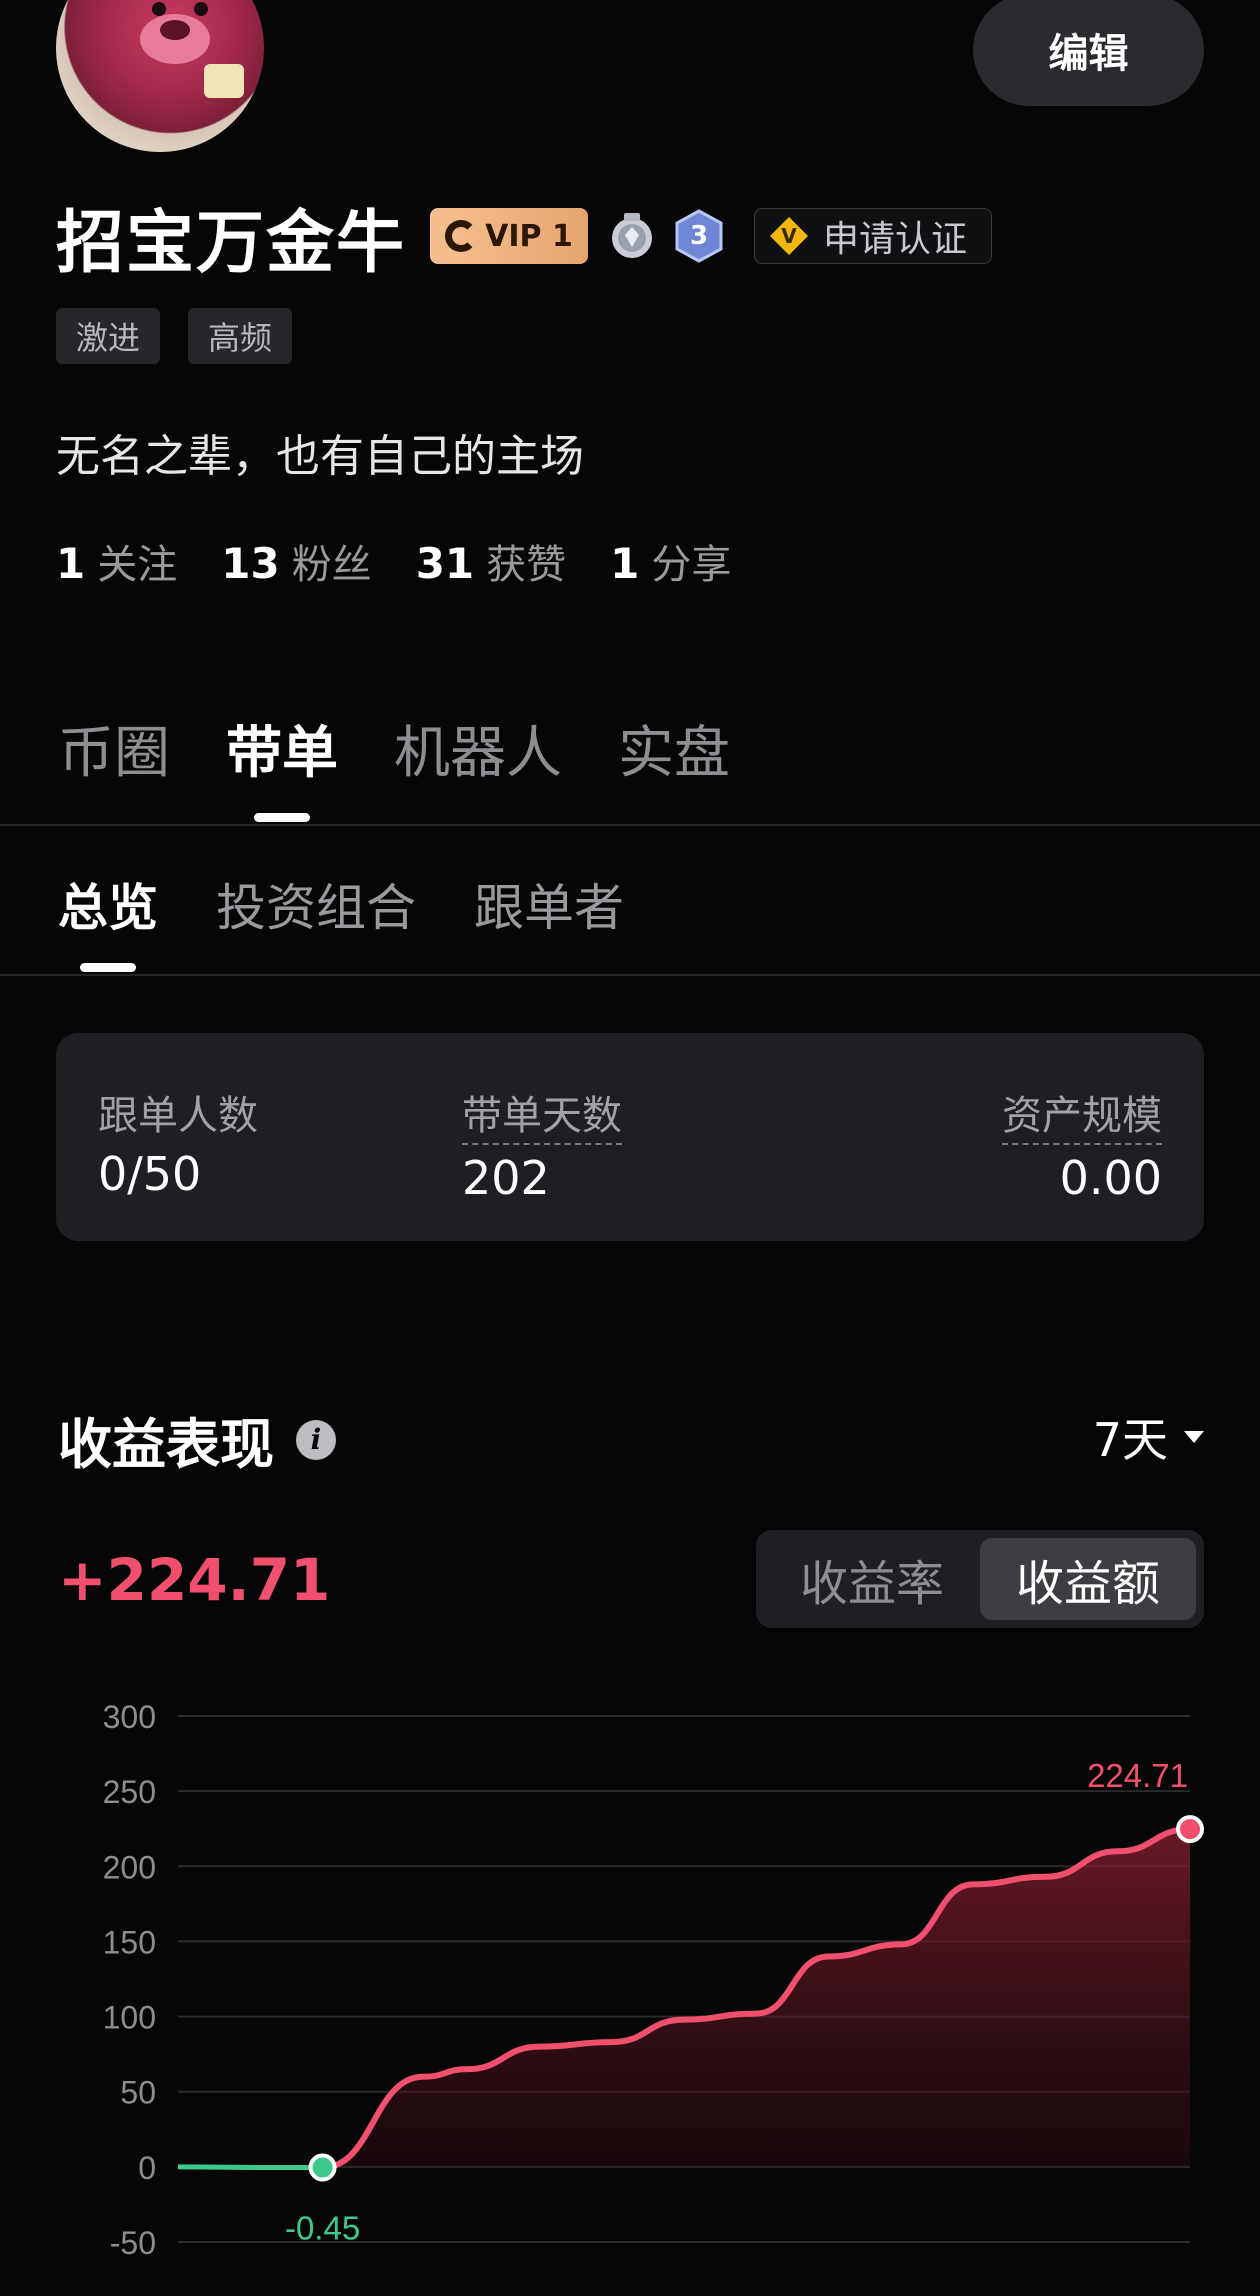  Describe the element at coordinates (108, 903) in the screenshot. I see `tab-overview: 总览` at that location.